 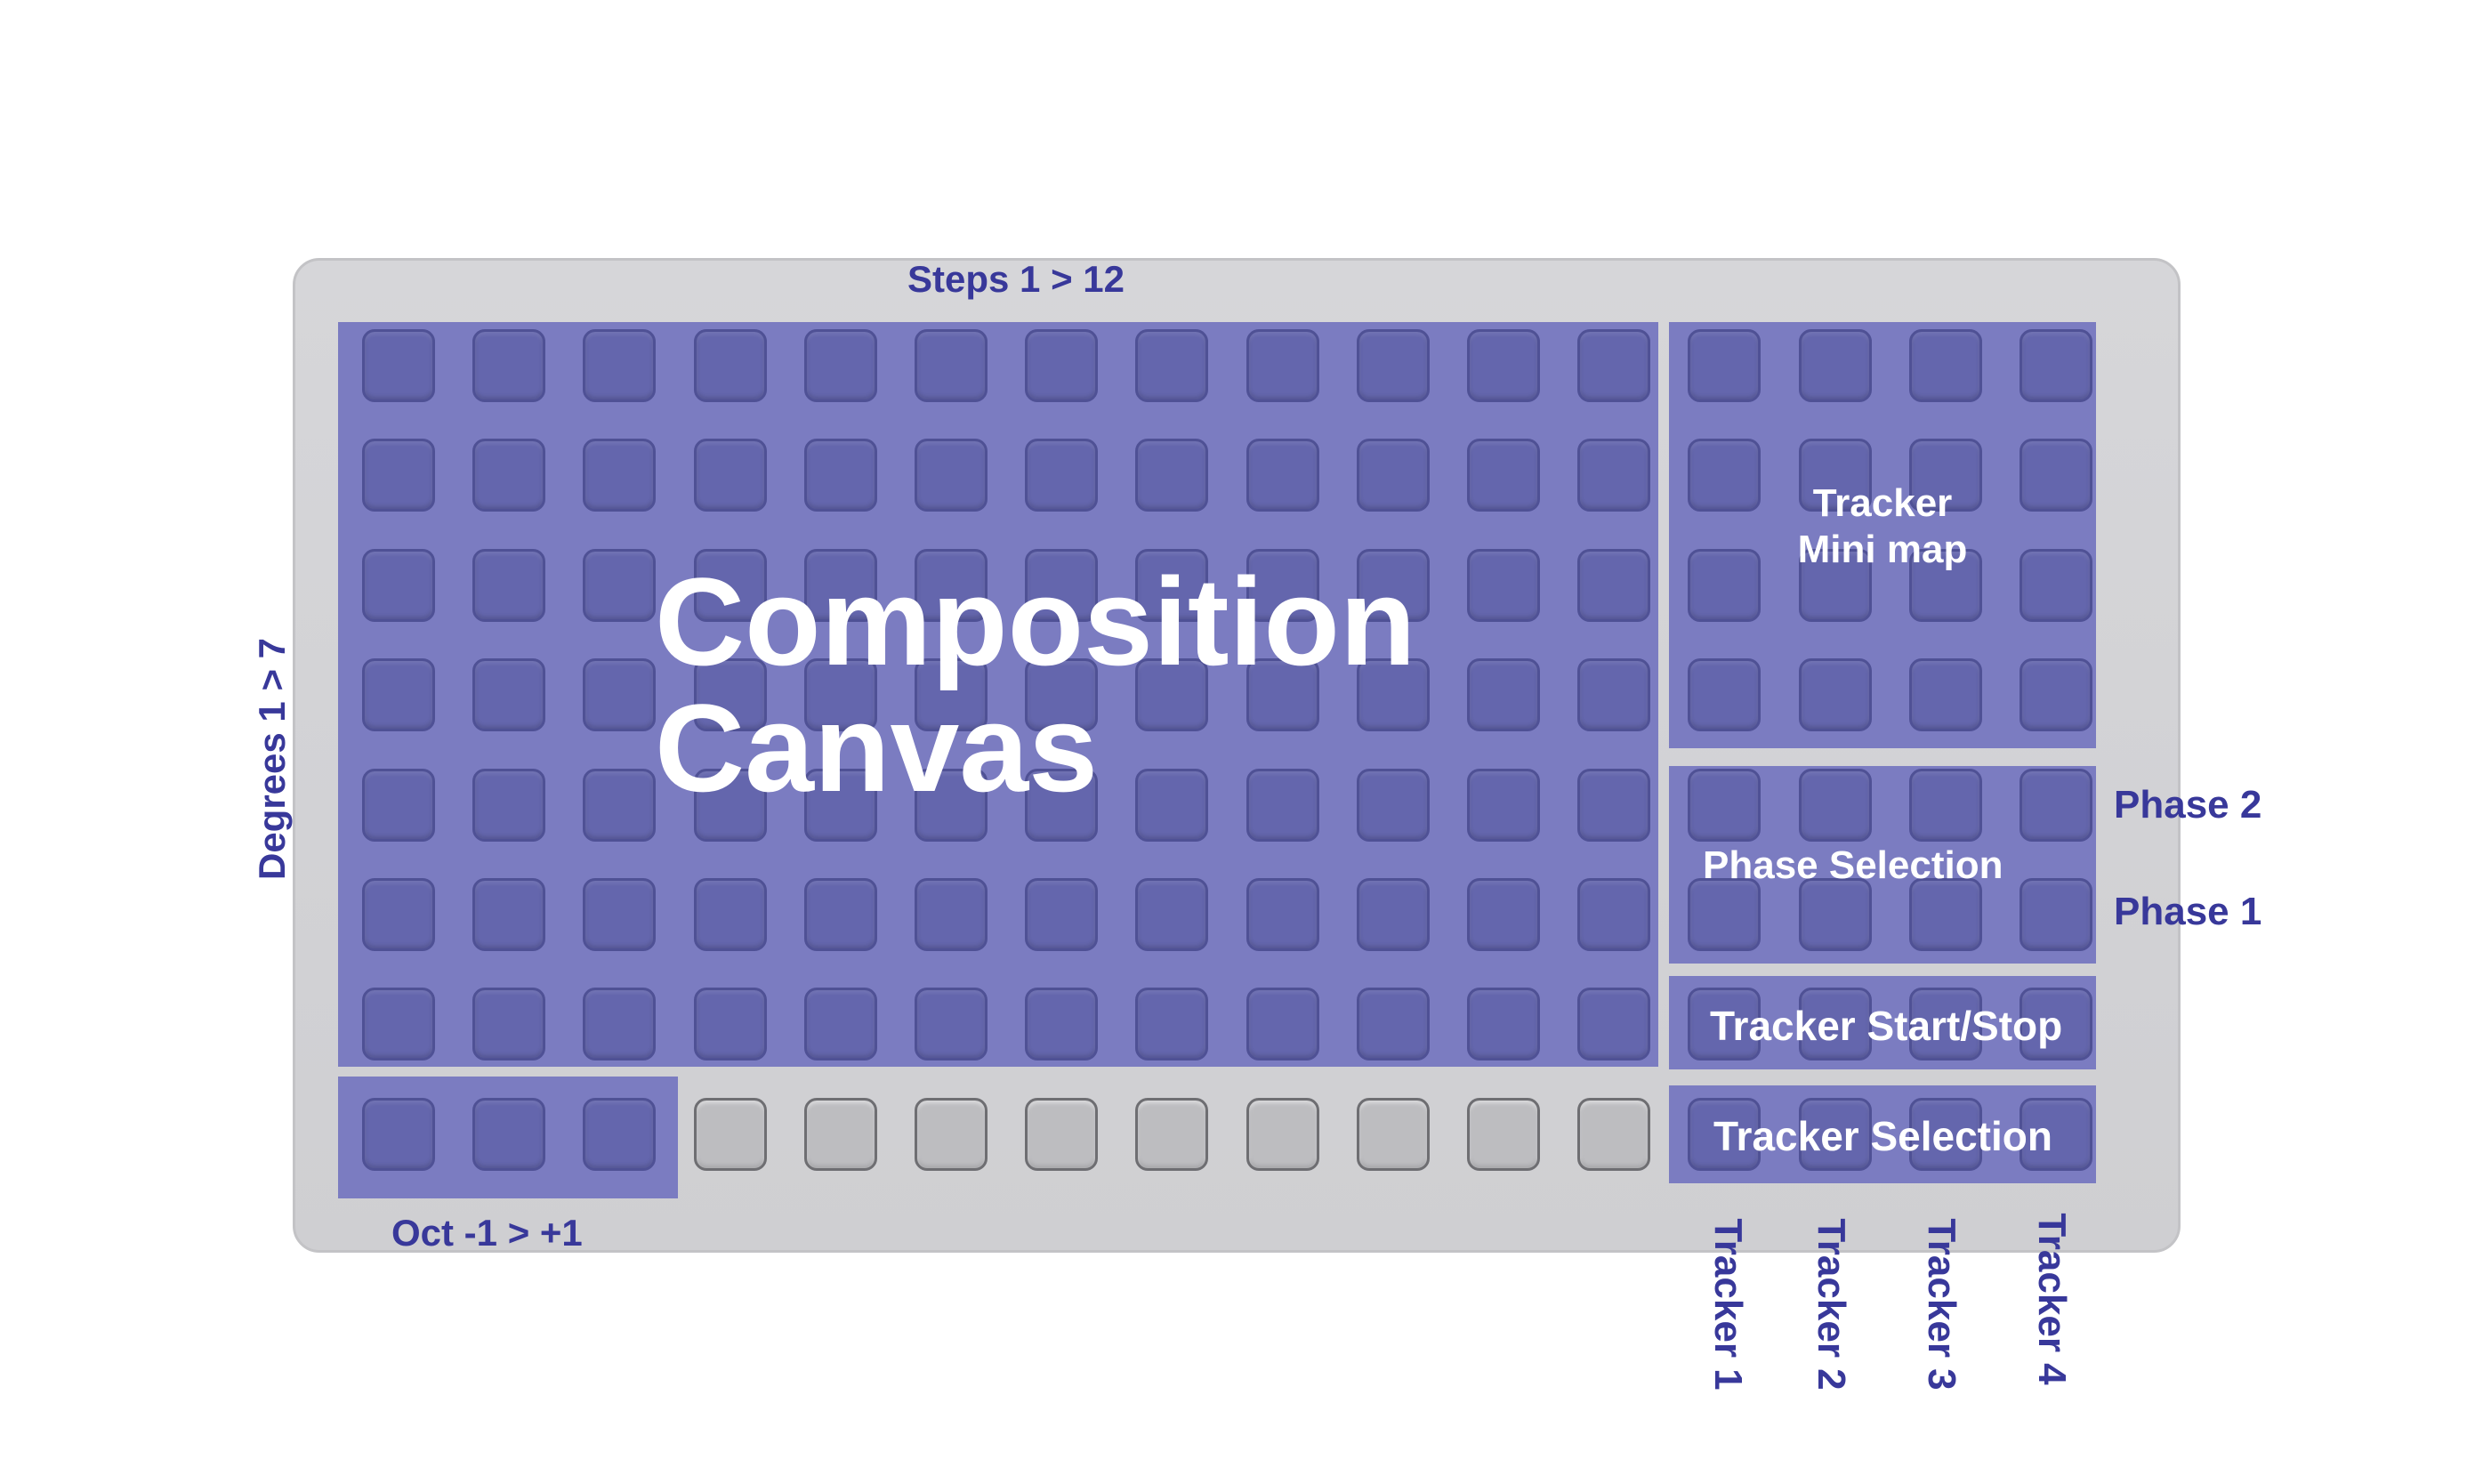 What do you see at coordinates (487, 1233) in the screenshot?
I see `octave-label: Oct -1 > +1` at bounding box center [487, 1233].